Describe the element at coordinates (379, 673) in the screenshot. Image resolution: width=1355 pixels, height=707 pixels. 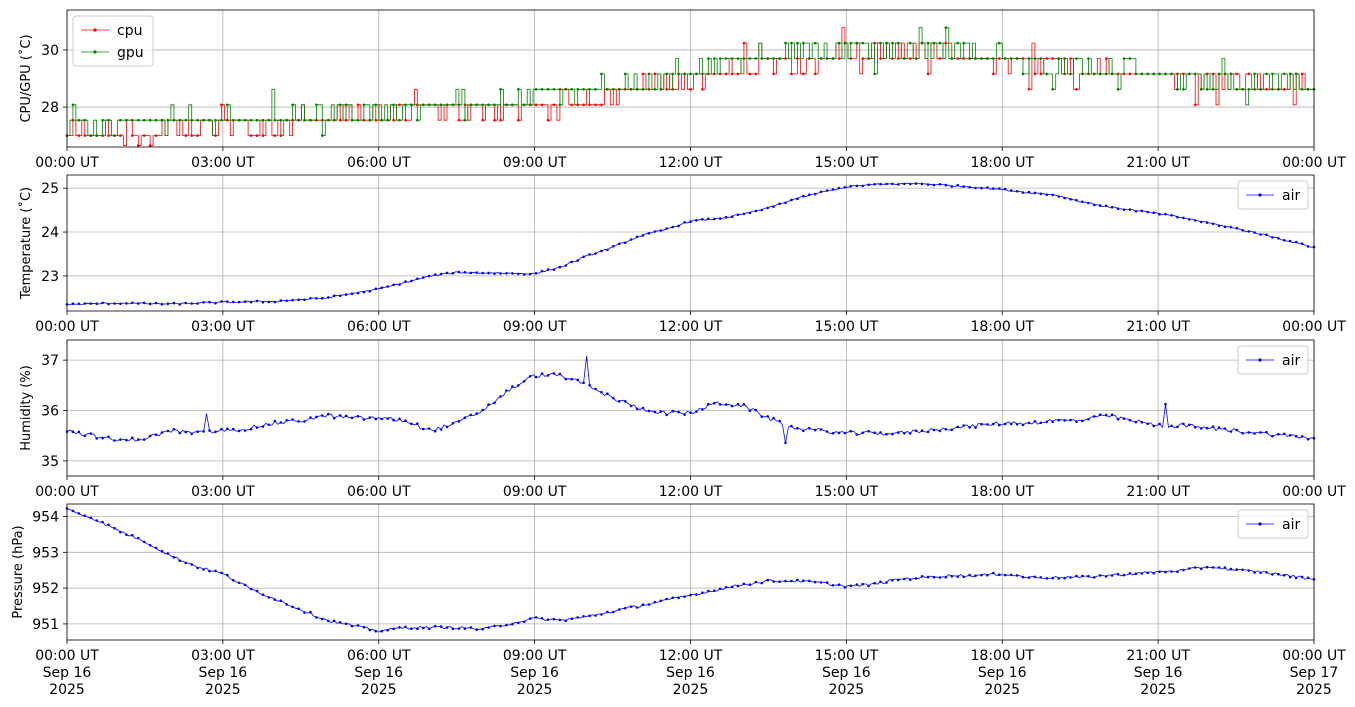
I see `x-tick-label: 06:00 UT Sep 16 2025` at that location.